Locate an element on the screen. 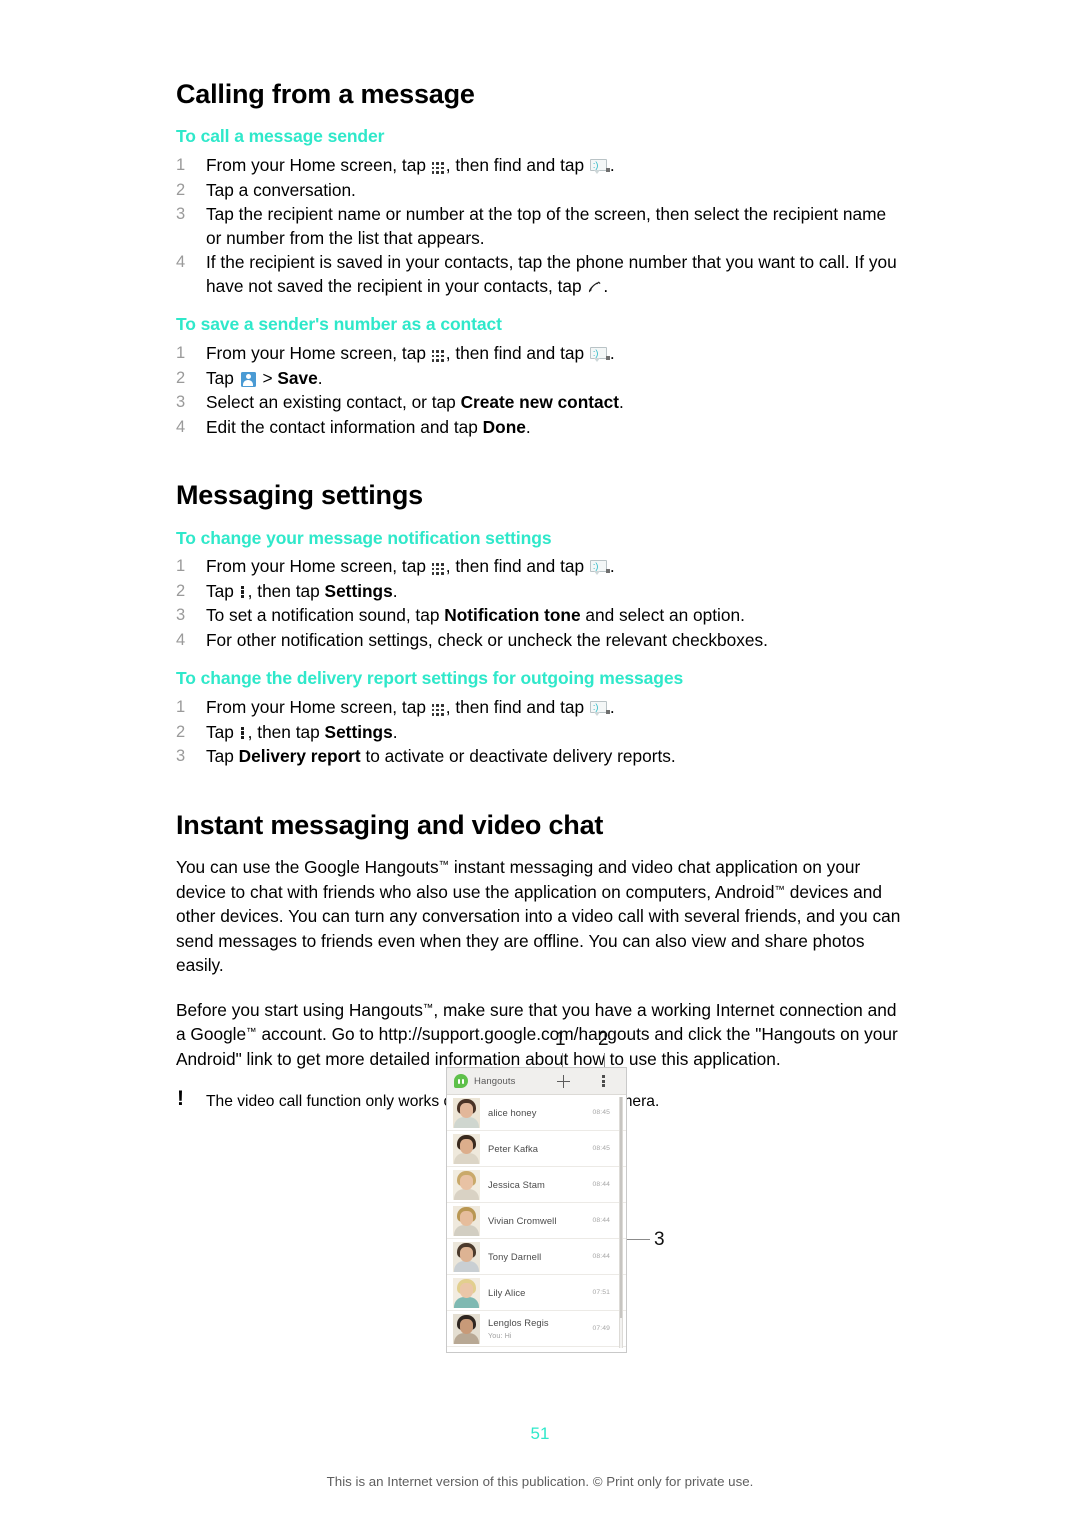  step-number: 2 is located at coordinates (181, 377).